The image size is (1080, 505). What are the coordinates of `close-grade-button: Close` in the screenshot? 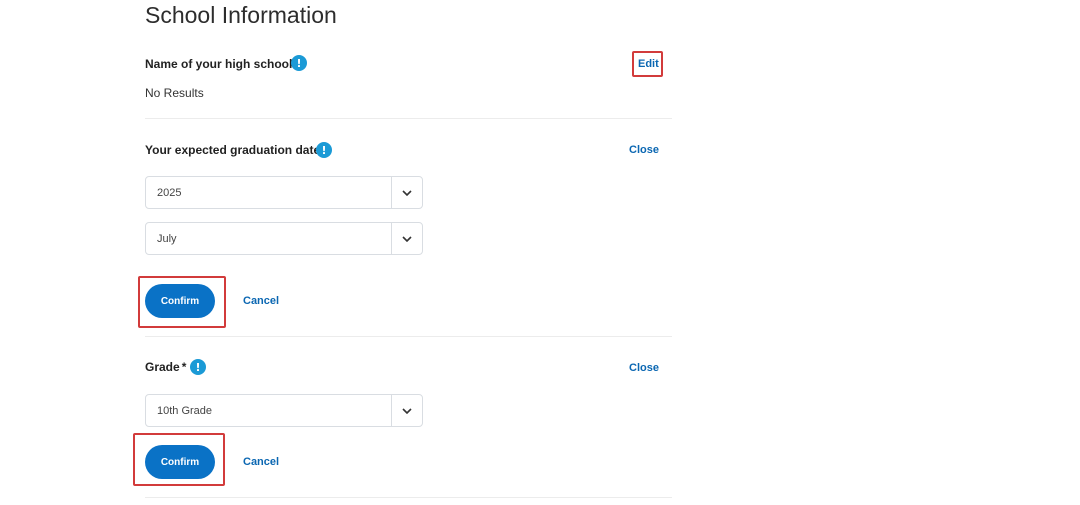 It's located at (644, 368).